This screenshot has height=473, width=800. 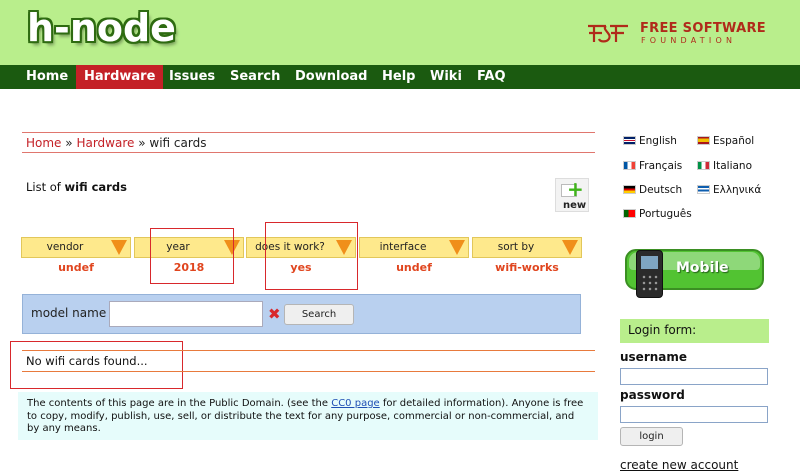 I want to click on filter-interface-label: interface, so click(x=403, y=247).